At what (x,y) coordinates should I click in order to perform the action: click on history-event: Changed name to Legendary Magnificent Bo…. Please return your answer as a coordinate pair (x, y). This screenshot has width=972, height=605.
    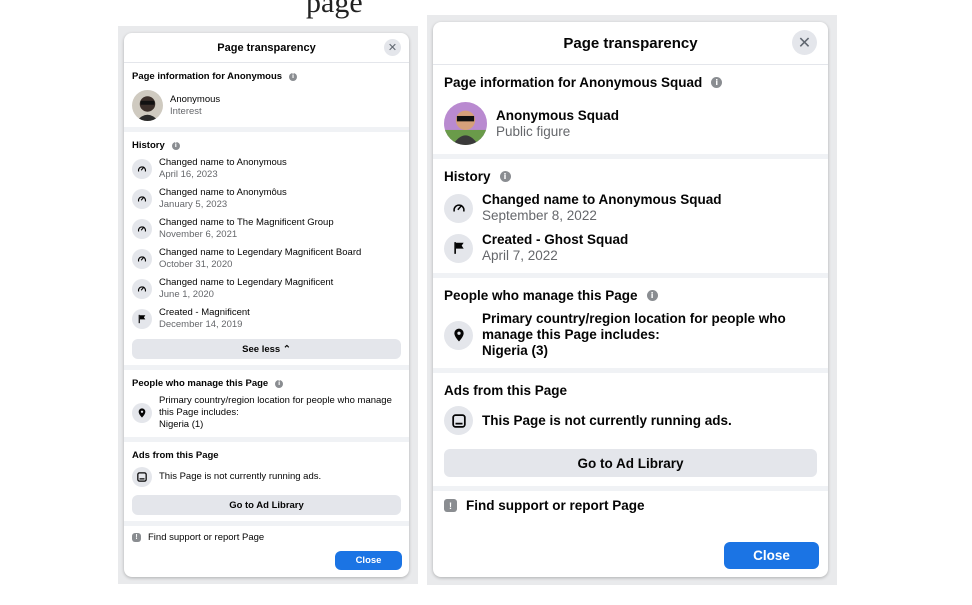
    Looking at the image, I should click on (260, 252).